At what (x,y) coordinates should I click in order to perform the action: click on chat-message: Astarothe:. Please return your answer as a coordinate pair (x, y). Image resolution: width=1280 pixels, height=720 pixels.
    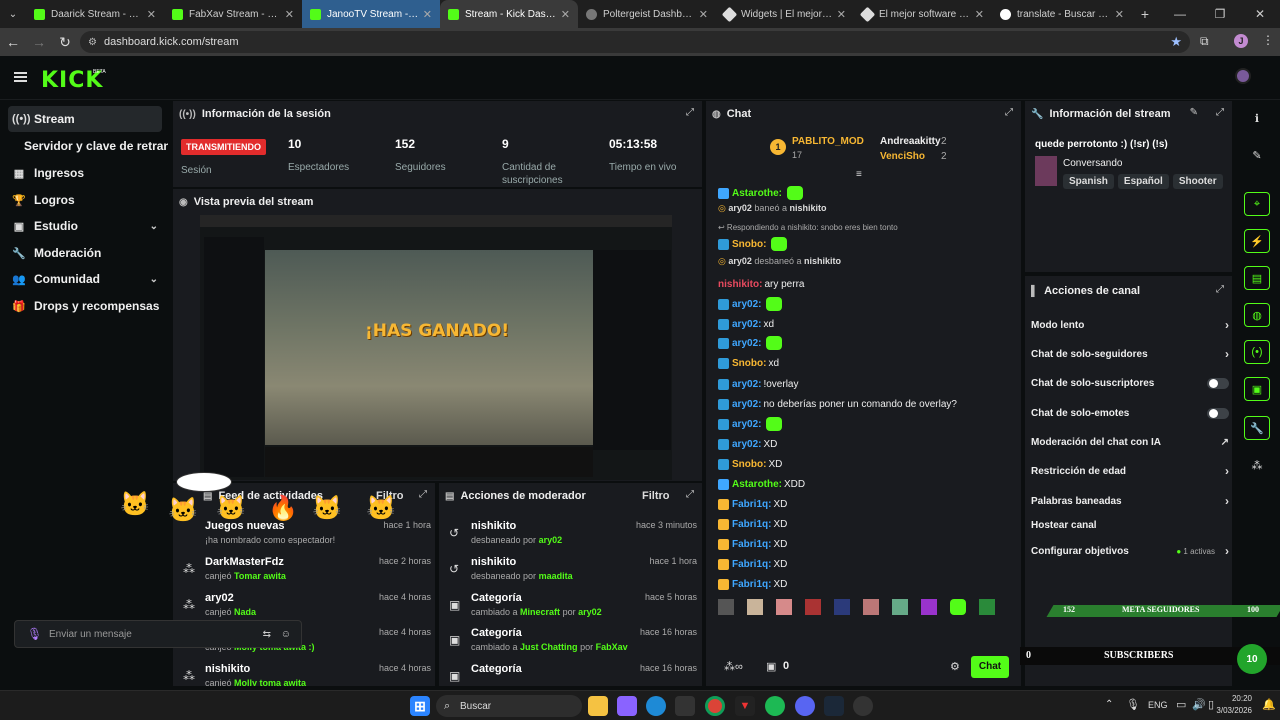
    Looking at the image, I should click on (761, 193).